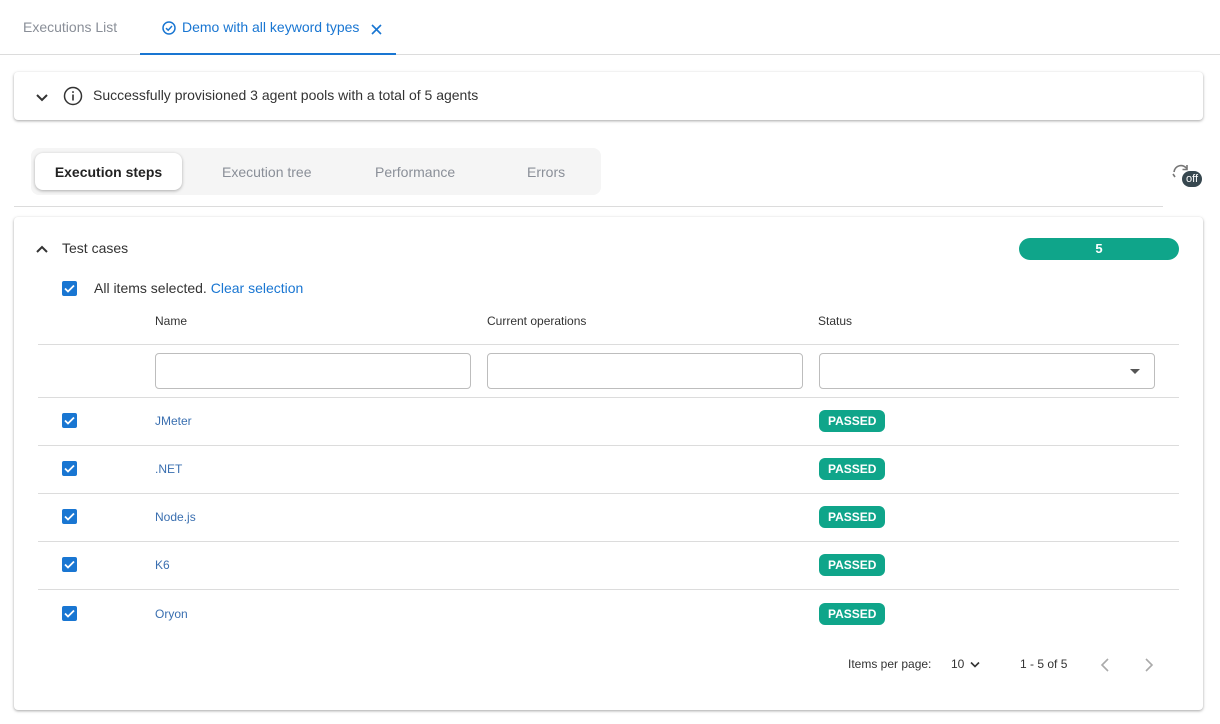 The width and height of the screenshot is (1220, 724). I want to click on auto-refresh-toggle: off, so click(1188, 176).